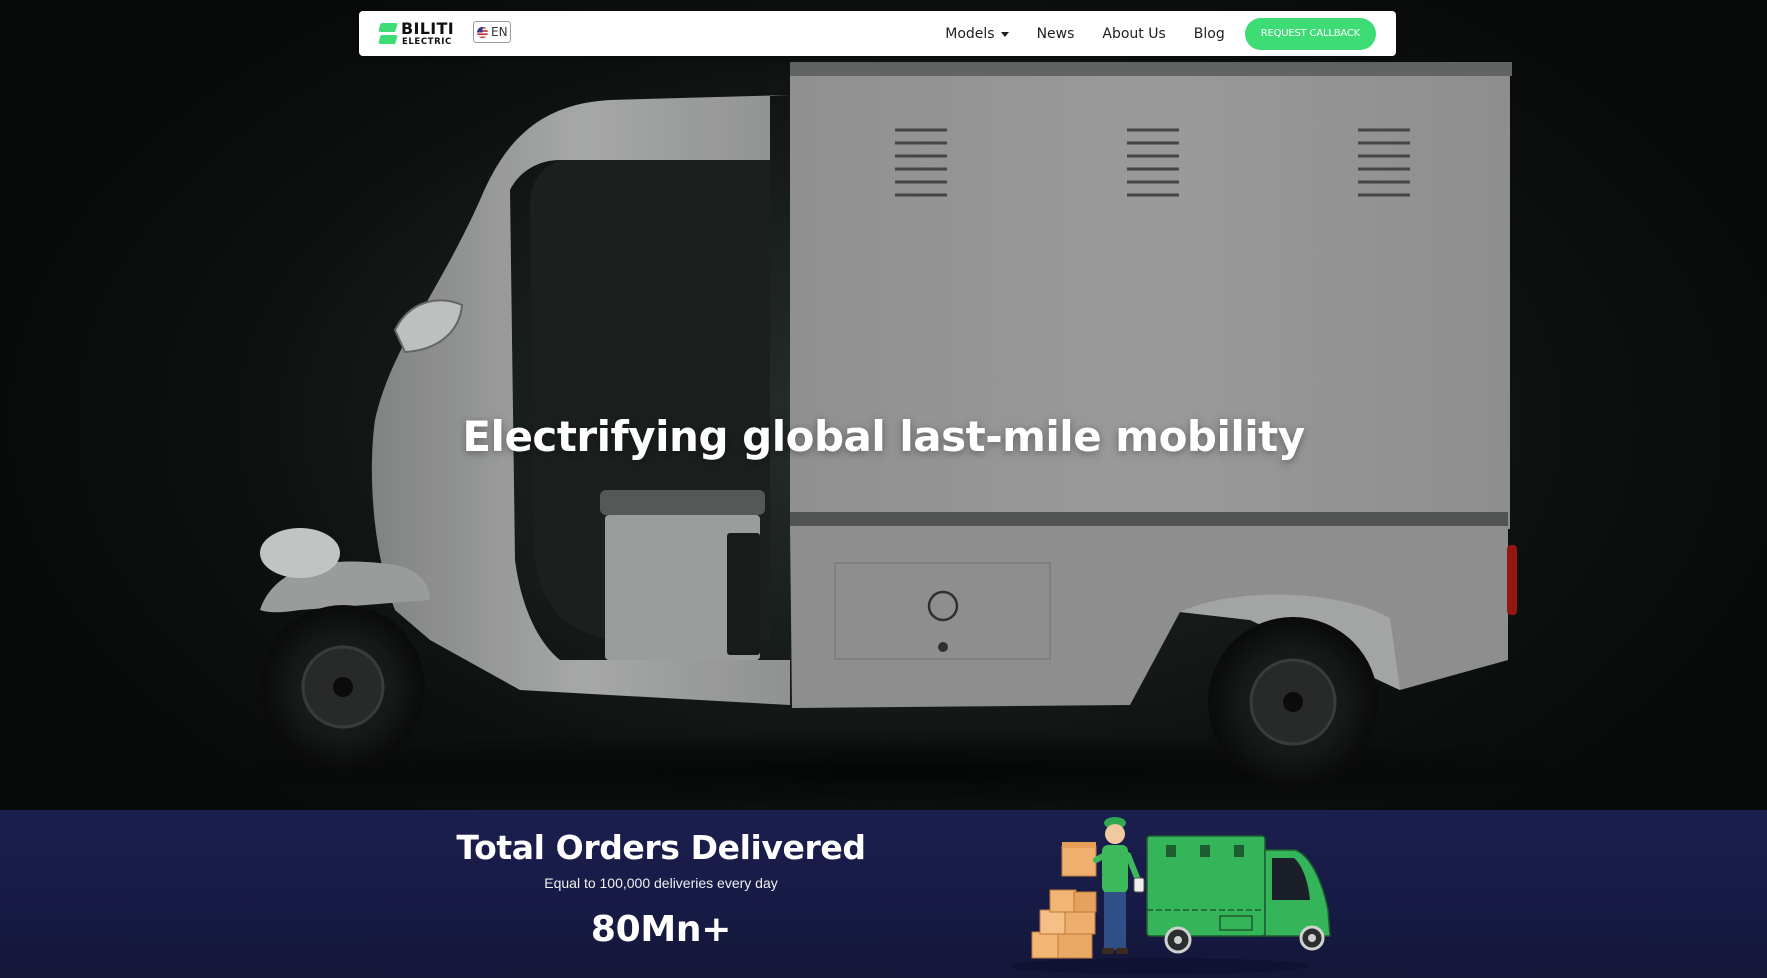 This screenshot has height=978, width=1767. What do you see at coordinates (1209, 34) in the screenshot?
I see `nav-link-blog: Blog` at bounding box center [1209, 34].